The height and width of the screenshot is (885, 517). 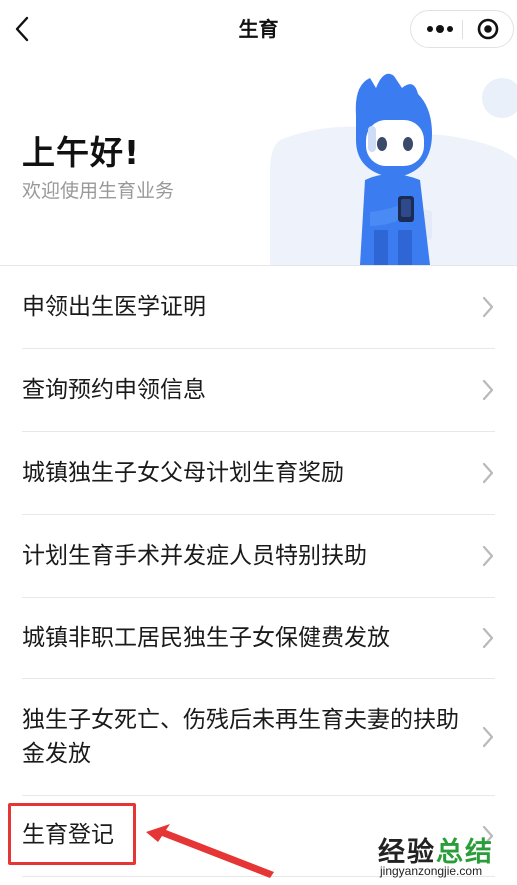 What do you see at coordinates (81, 152) in the screenshot?
I see `greeting-heading: 上午好!` at bounding box center [81, 152].